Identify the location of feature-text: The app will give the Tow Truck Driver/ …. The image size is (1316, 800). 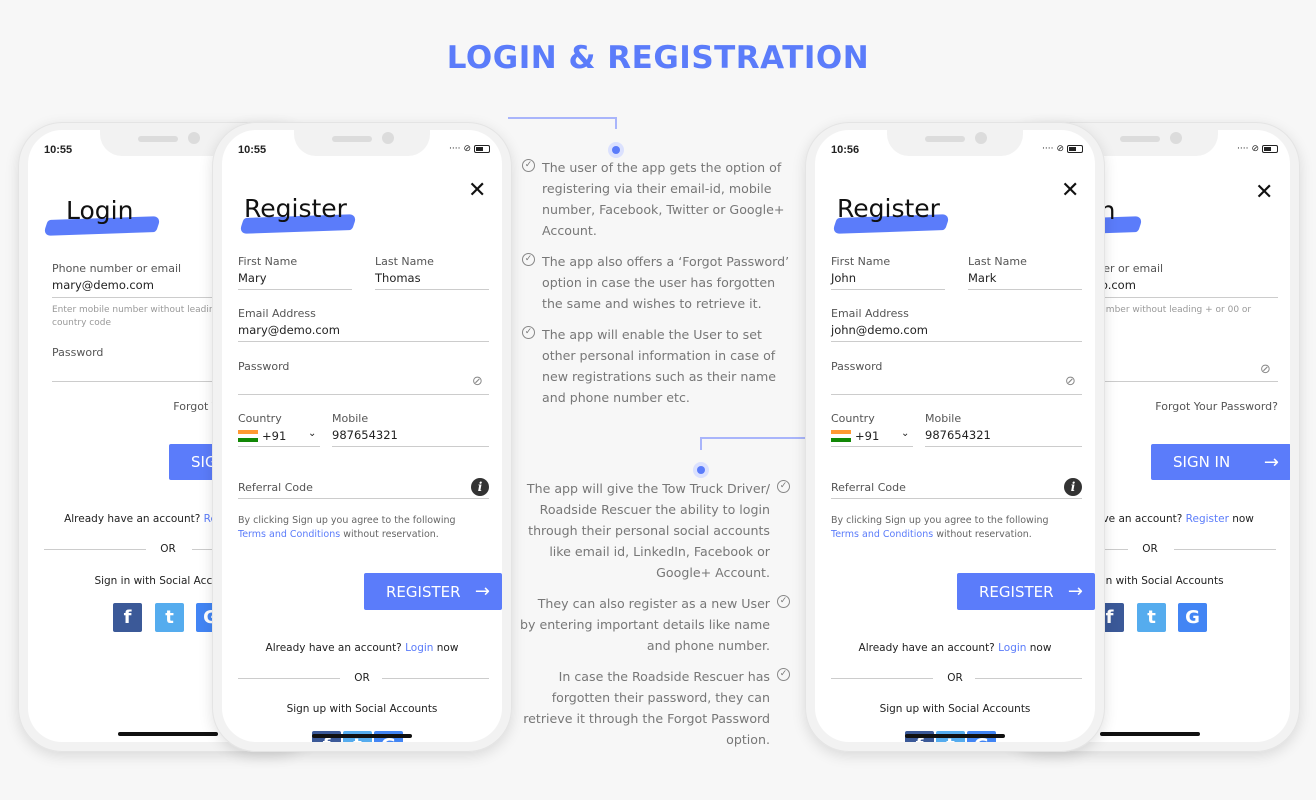
(648, 530).